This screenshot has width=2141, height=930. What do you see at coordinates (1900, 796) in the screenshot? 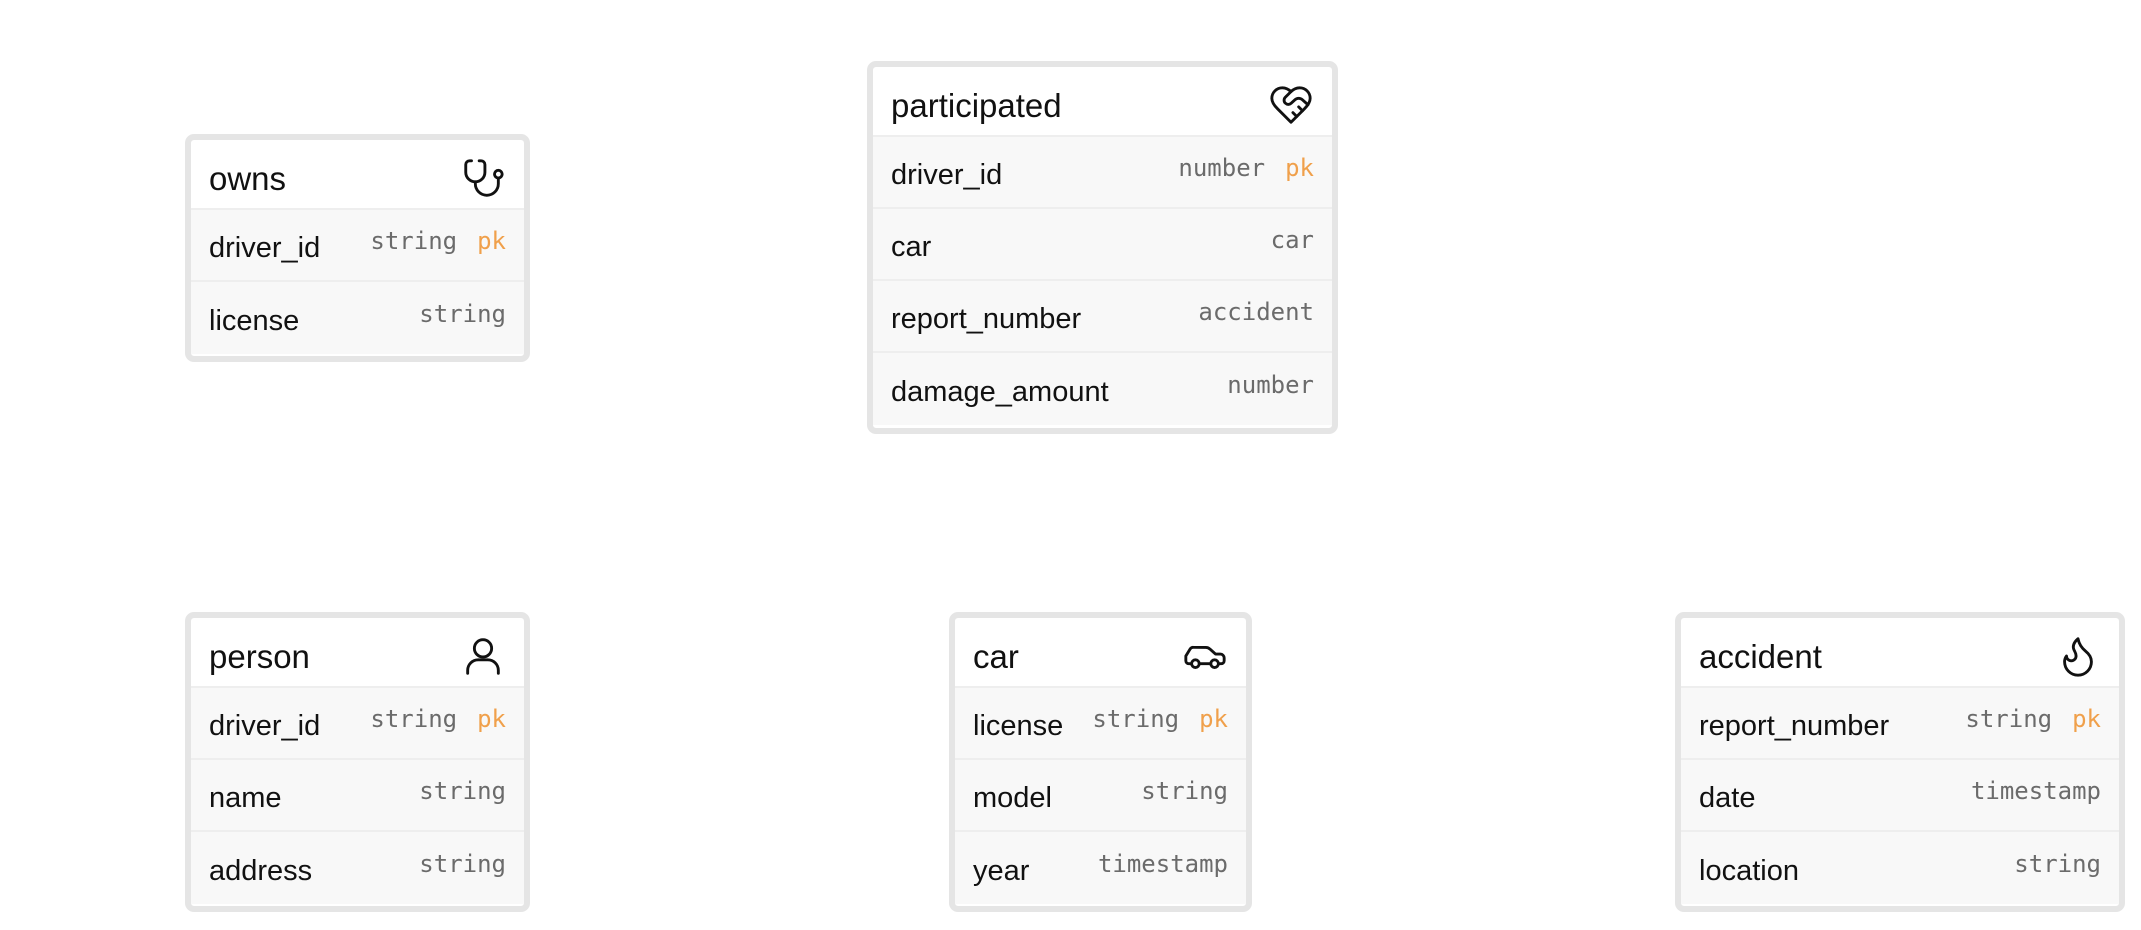
I see `field-row-date: date timestamp` at bounding box center [1900, 796].